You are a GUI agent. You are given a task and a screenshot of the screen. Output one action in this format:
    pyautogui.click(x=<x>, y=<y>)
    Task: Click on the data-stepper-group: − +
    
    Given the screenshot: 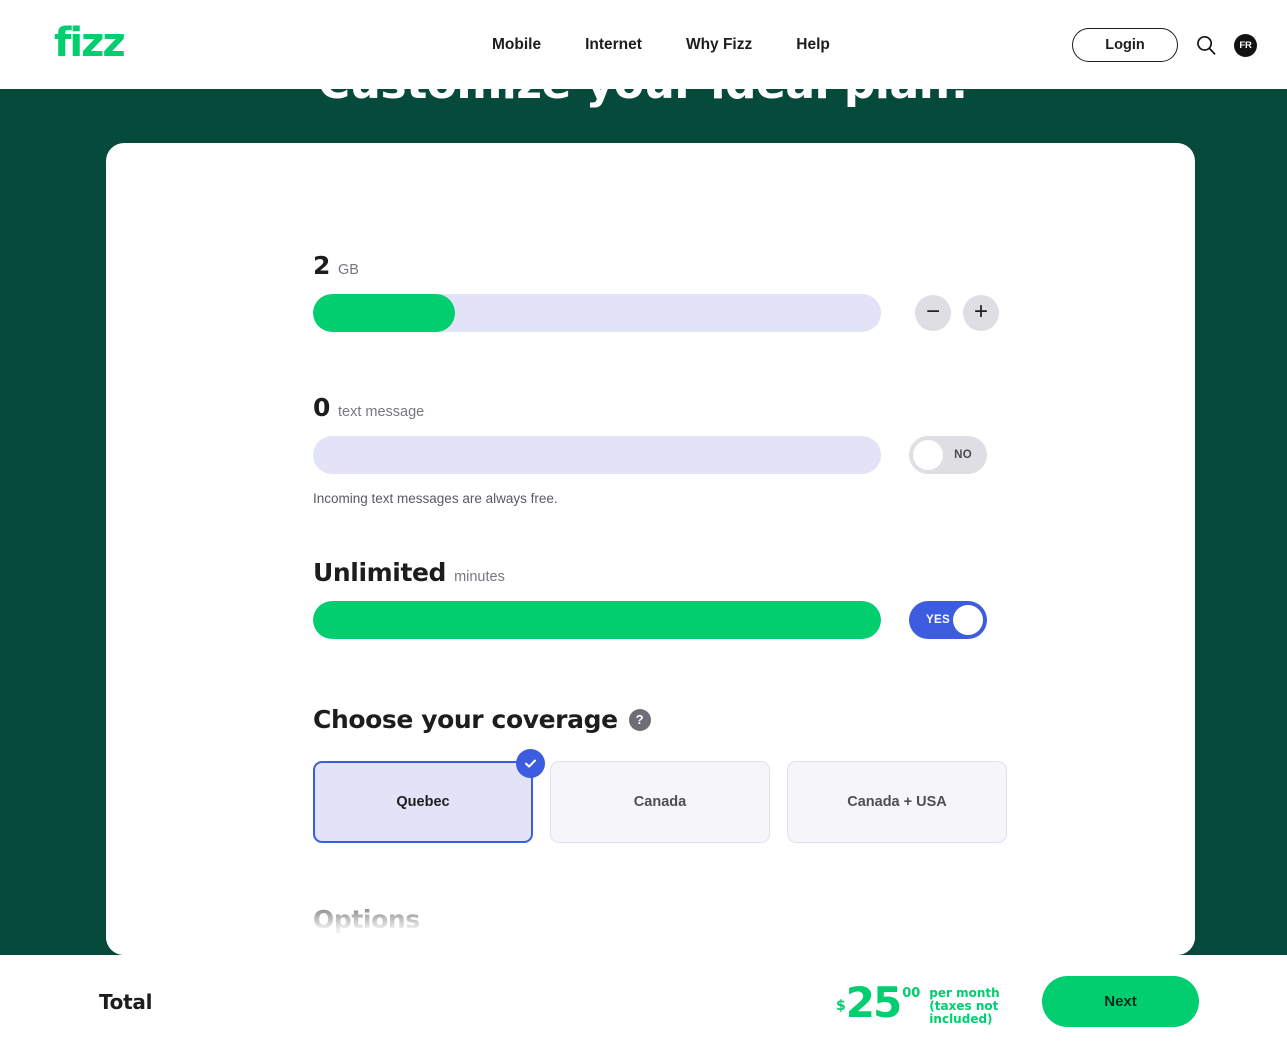 What is the action you would take?
    pyautogui.click(x=957, y=313)
    